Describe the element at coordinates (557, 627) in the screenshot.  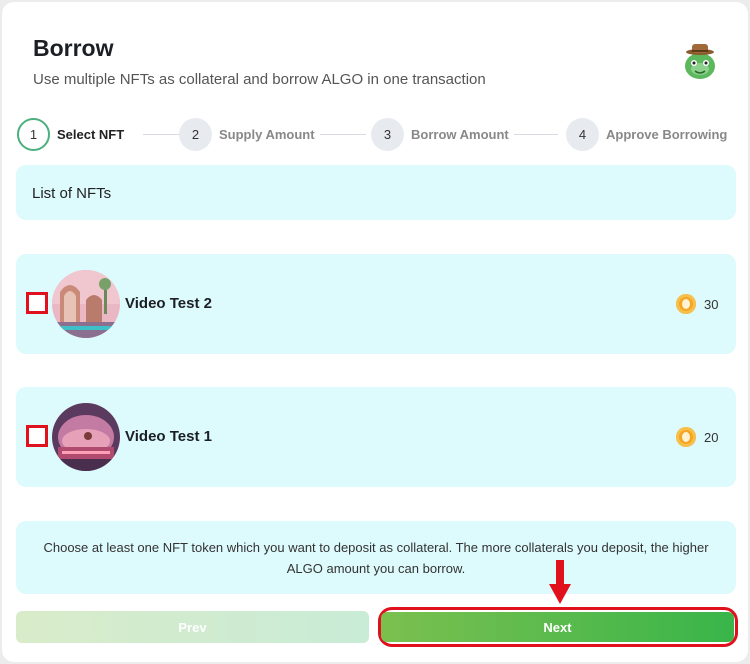
I see `next-button: Next` at that location.